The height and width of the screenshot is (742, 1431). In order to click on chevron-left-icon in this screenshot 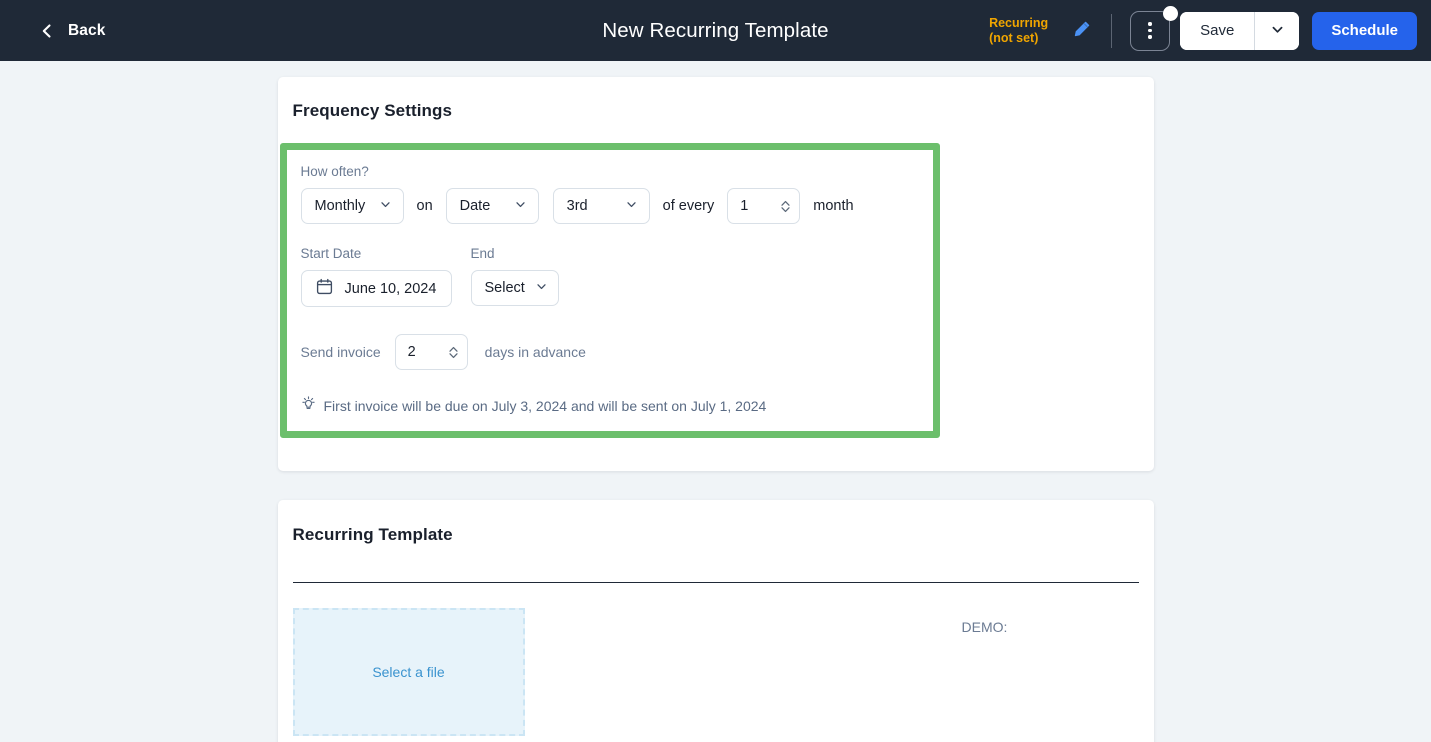, I will do `click(47, 30)`.